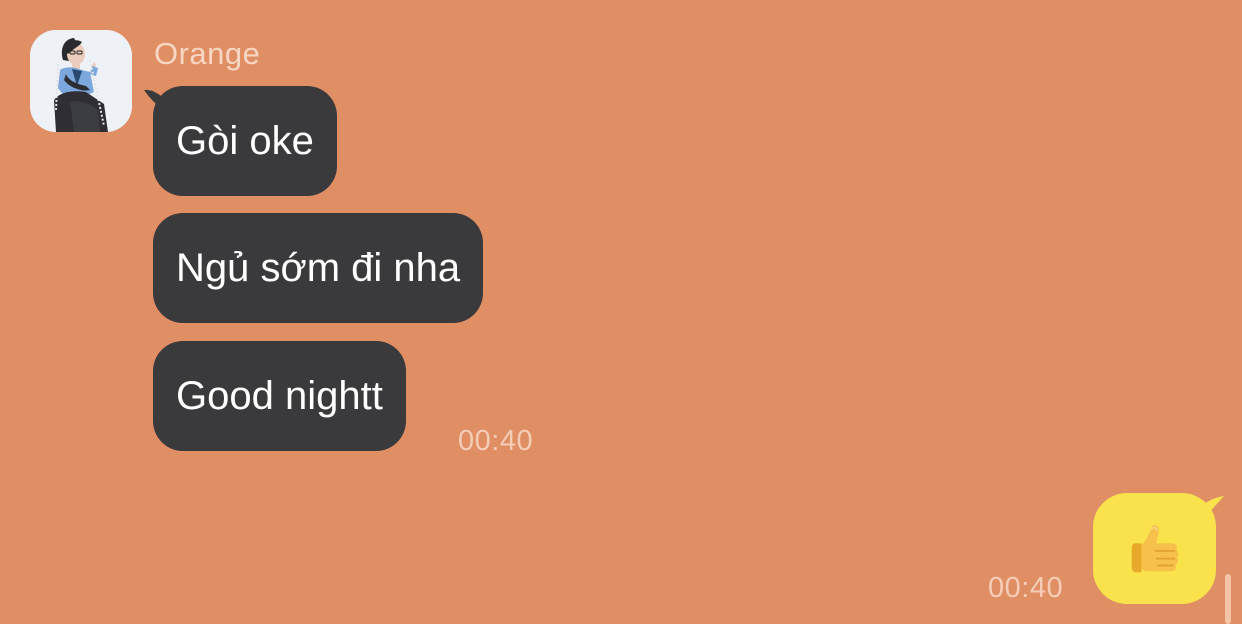 The image size is (1242, 624). What do you see at coordinates (1228, 599) in the screenshot?
I see `scrollbar` at bounding box center [1228, 599].